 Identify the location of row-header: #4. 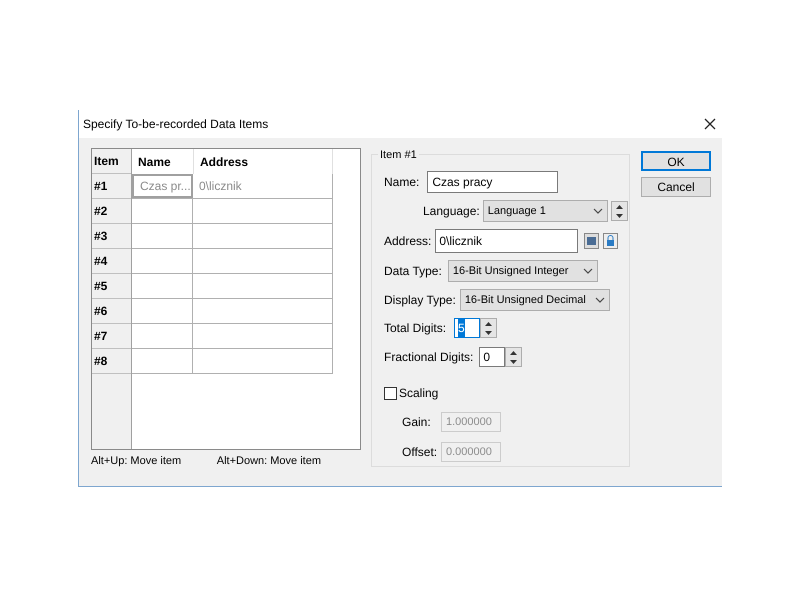
(111, 261).